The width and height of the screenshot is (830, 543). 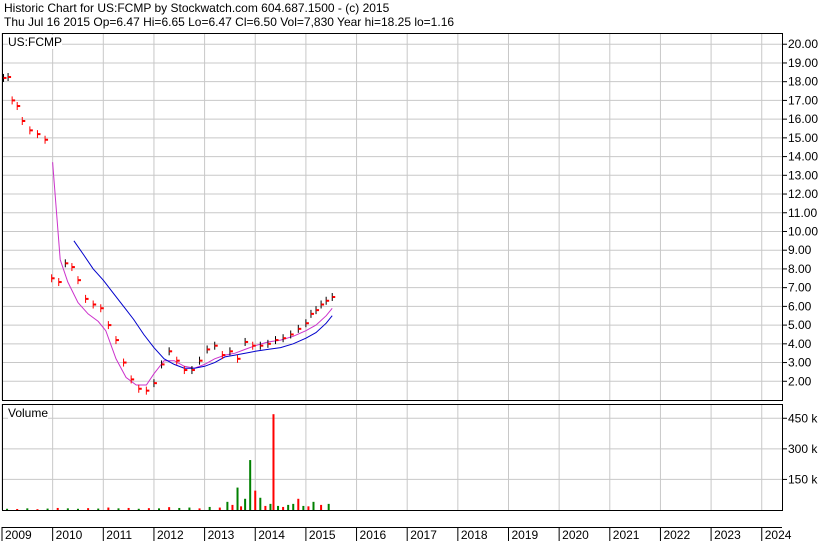 What do you see at coordinates (800, 381) in the screenshot?
I see `price-tick-label: 2.00` at bounding box center [800, 381].